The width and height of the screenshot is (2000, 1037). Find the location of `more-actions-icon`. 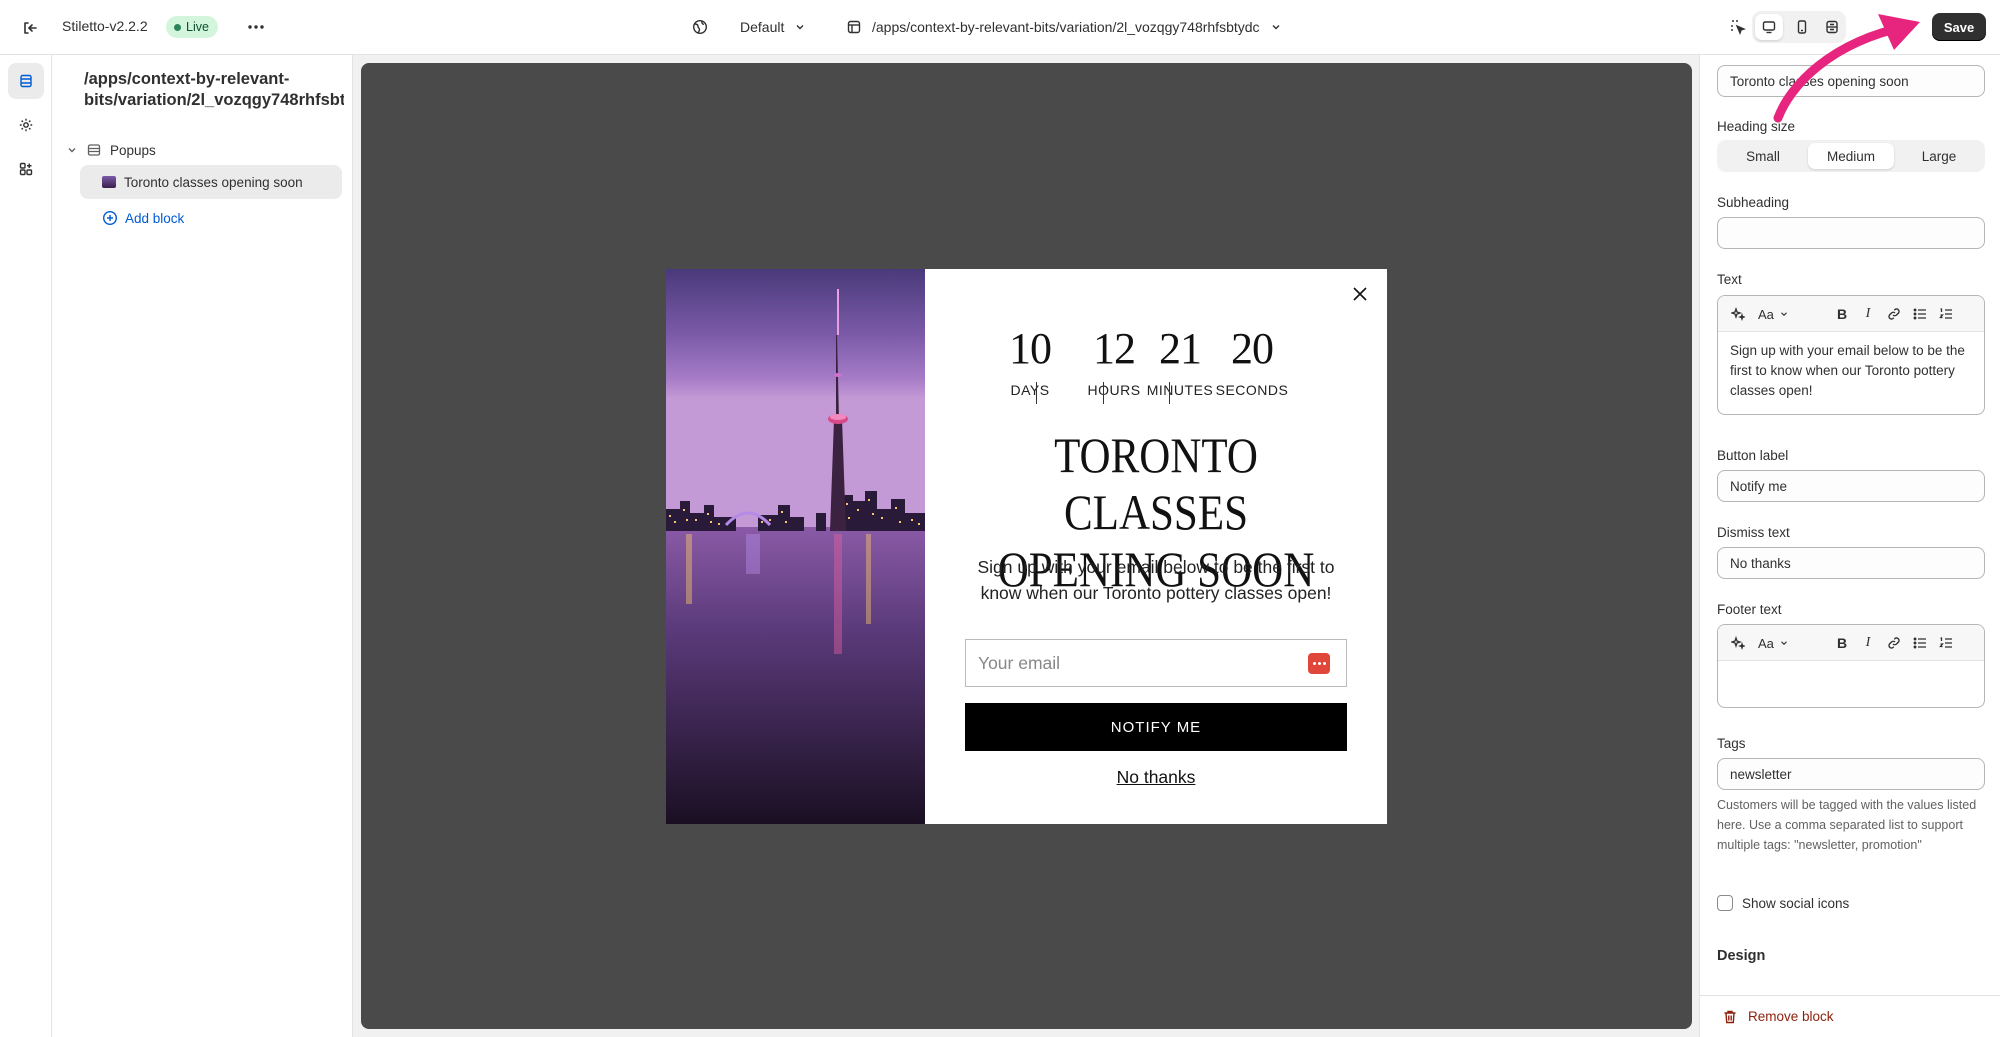

more-actions-icon is located at coordinates (256, 27).